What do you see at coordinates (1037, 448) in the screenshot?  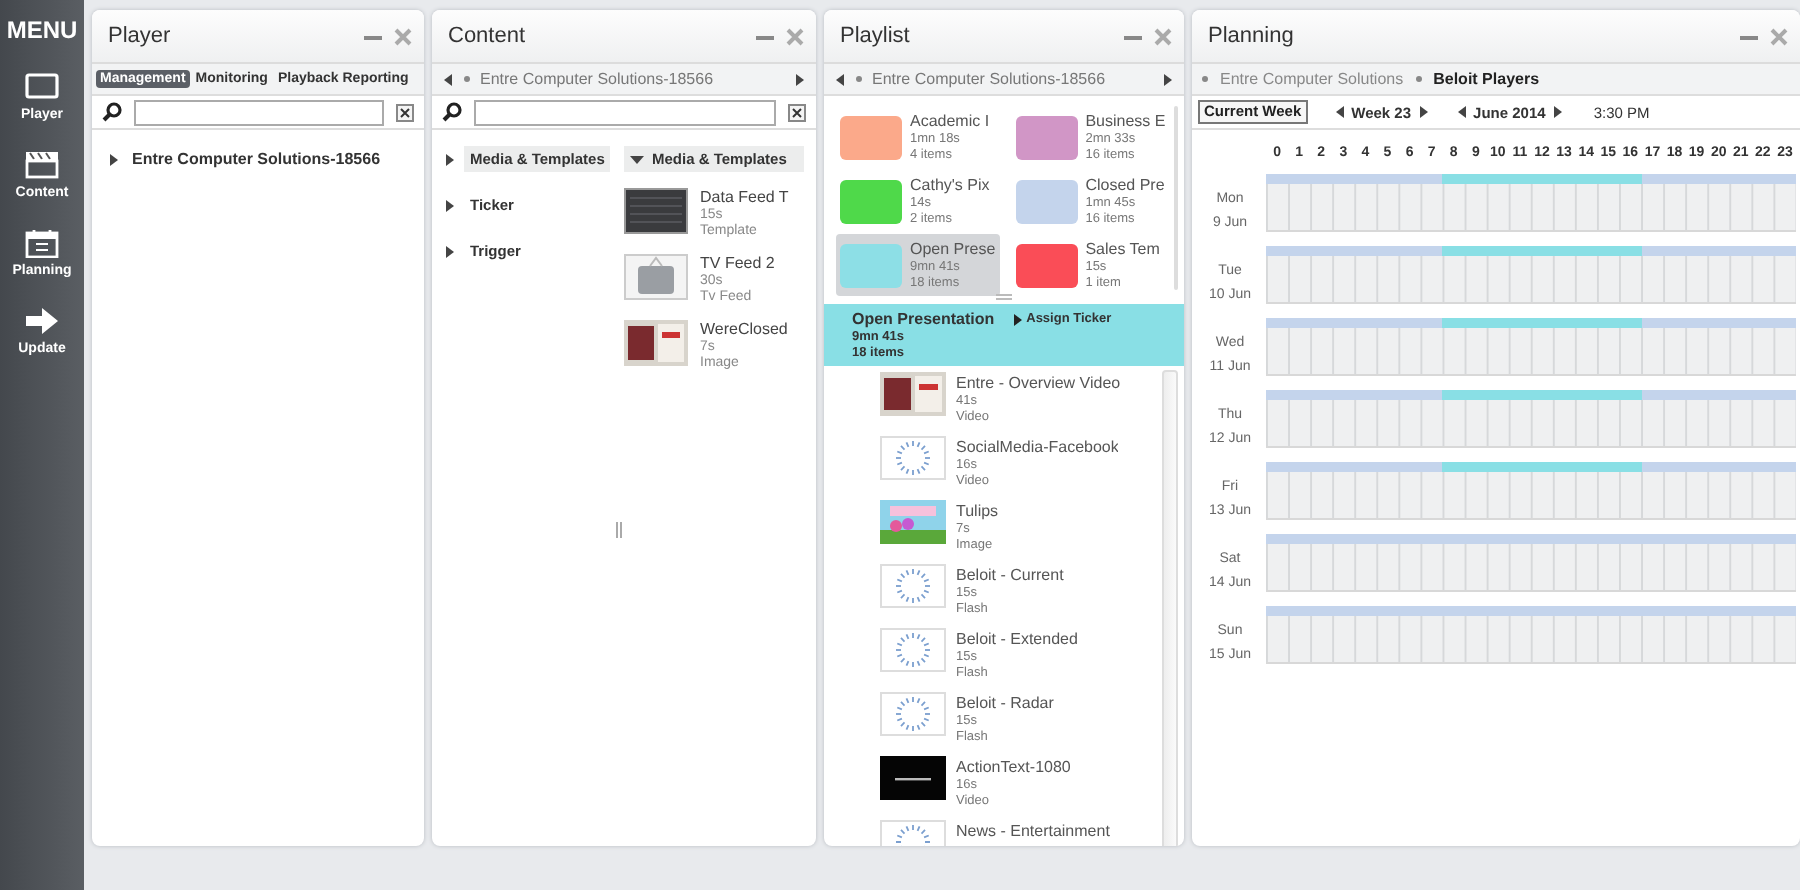 I see `entry-name: SocialMedia-Facebook` at bounding box center [1037, 448].